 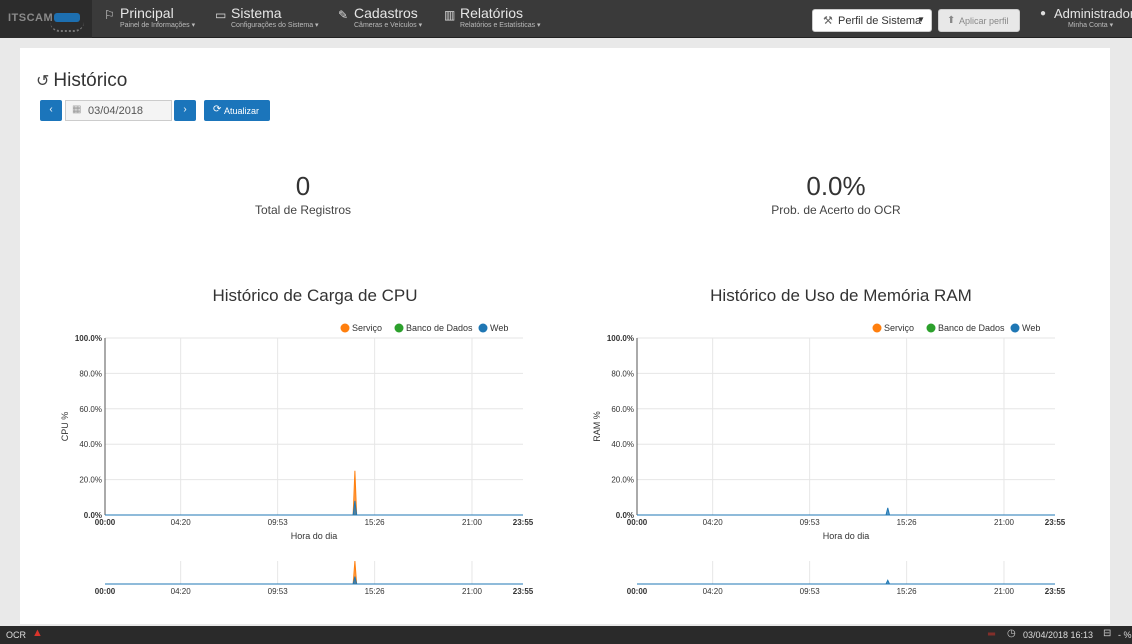 I want to click on page-title: ↺ Histórico, so click(x=81, y=81).